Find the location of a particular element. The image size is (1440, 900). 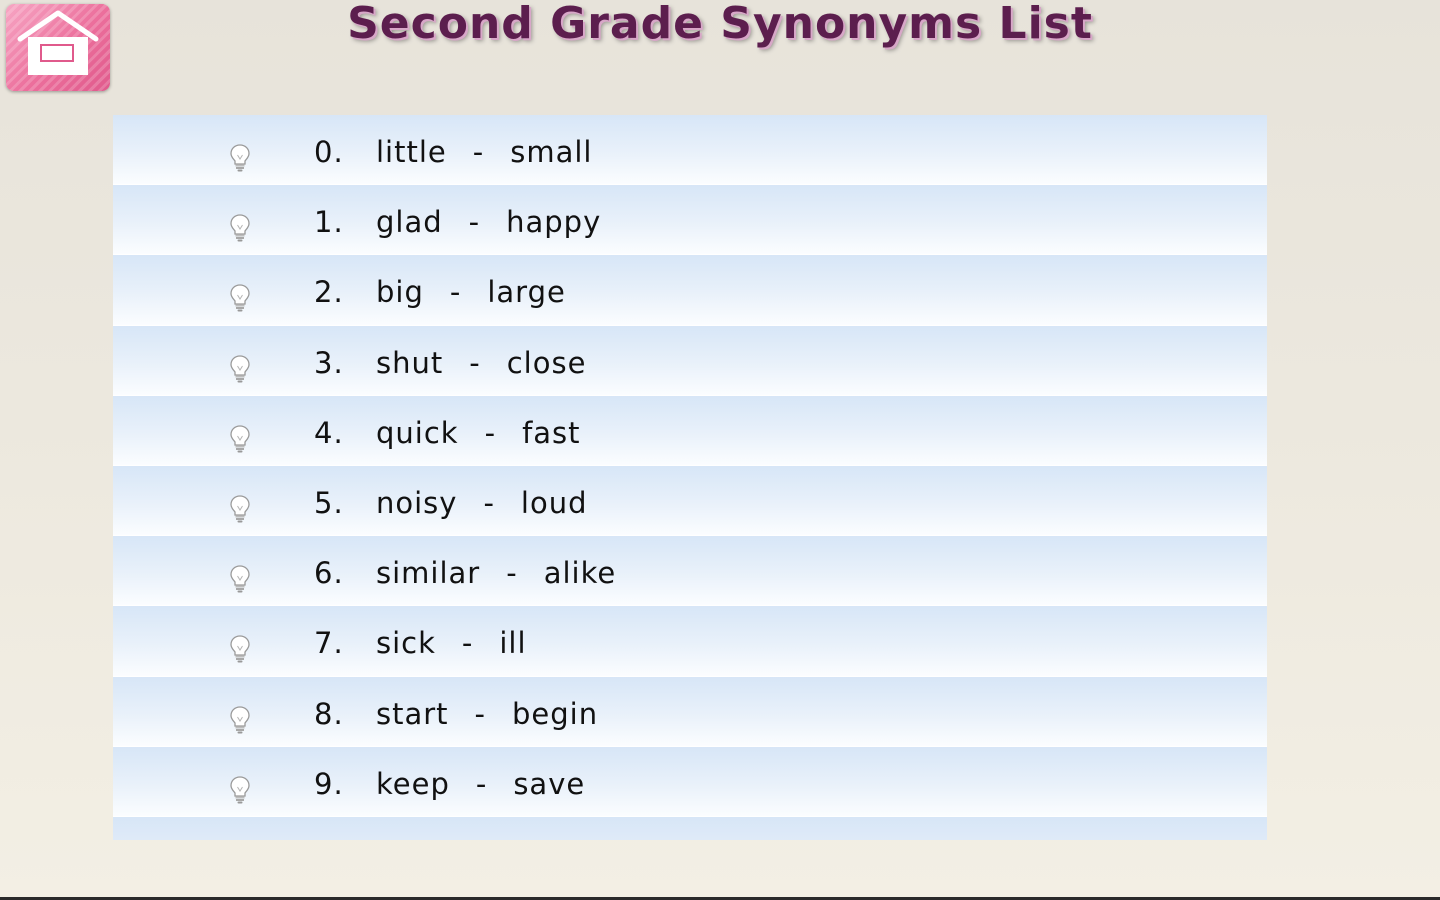

item-number: 1. is located at coordinates (329, 222).